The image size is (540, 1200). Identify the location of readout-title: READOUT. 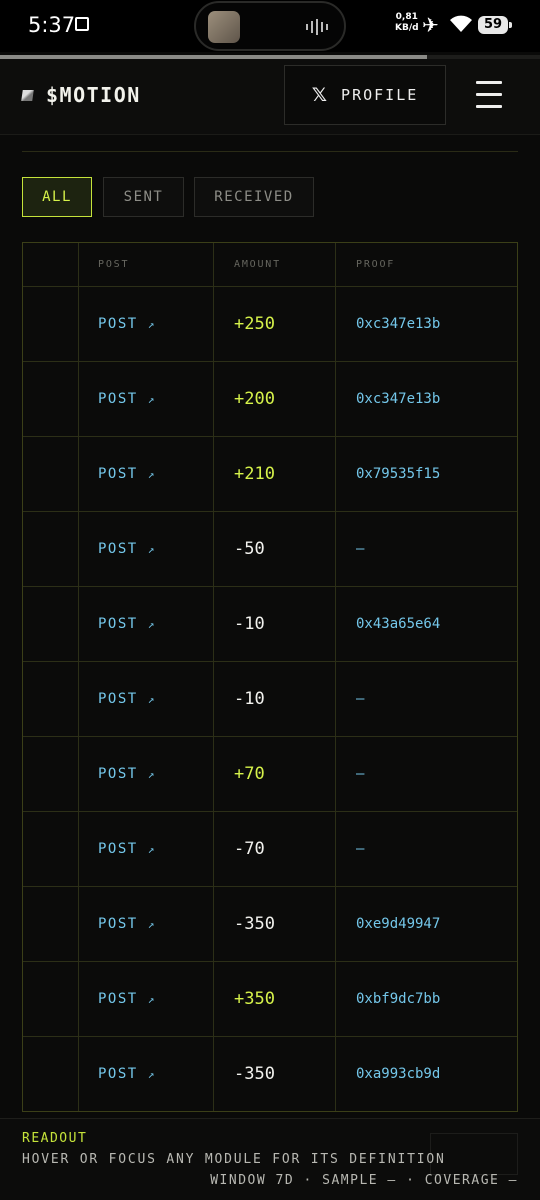
(55, 1138).